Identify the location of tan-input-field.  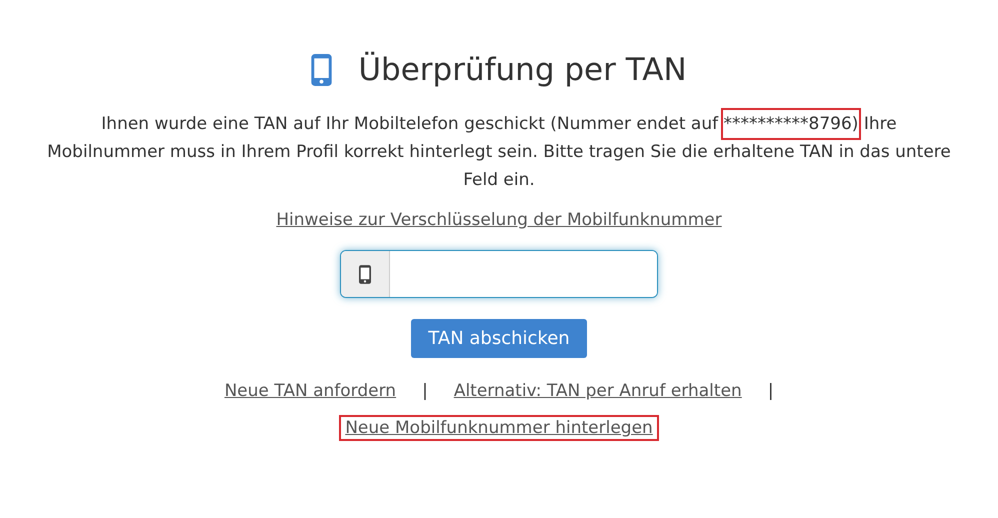
(499, 274).